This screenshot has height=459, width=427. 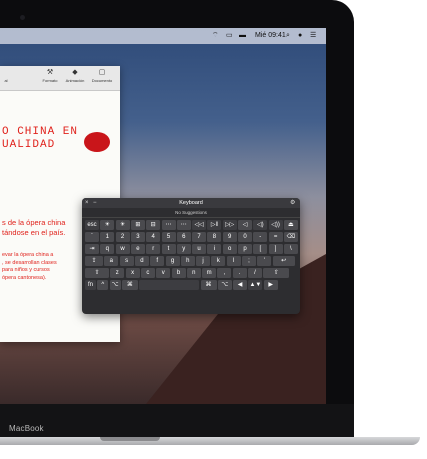 I want to click on key: s, so click(x=126, y=261).